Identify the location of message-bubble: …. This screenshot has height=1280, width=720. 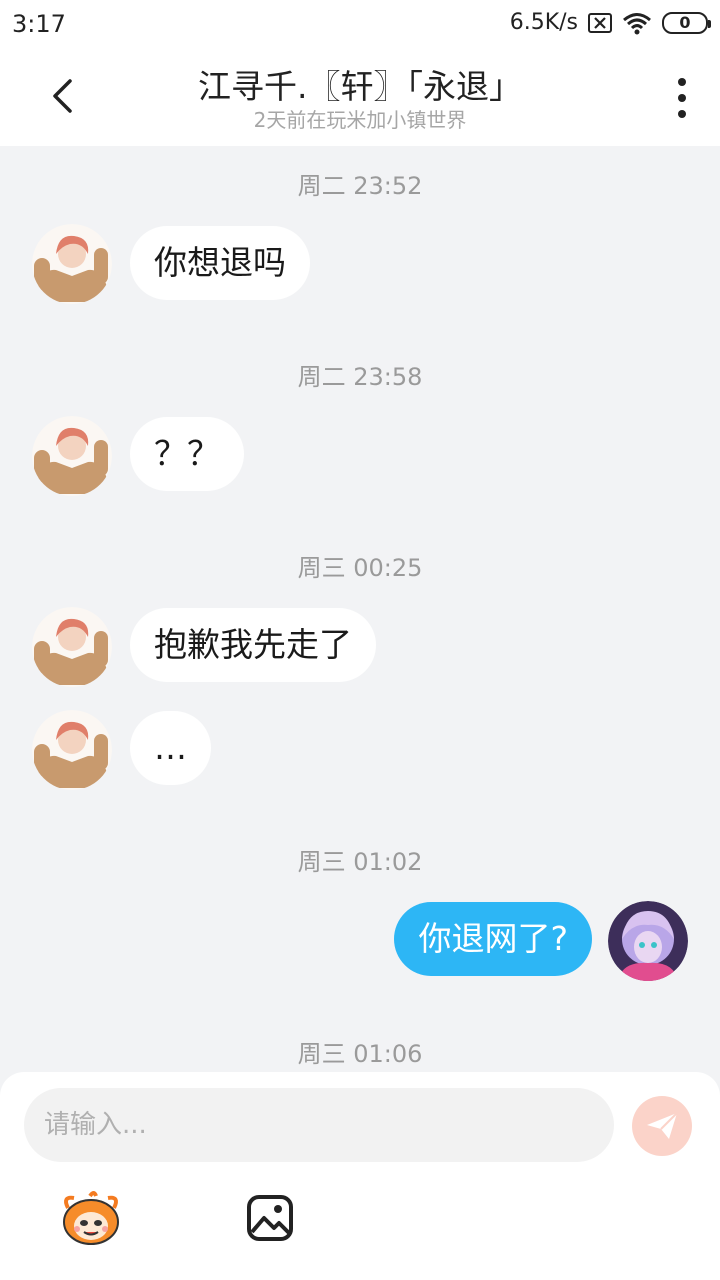
(170, 748).